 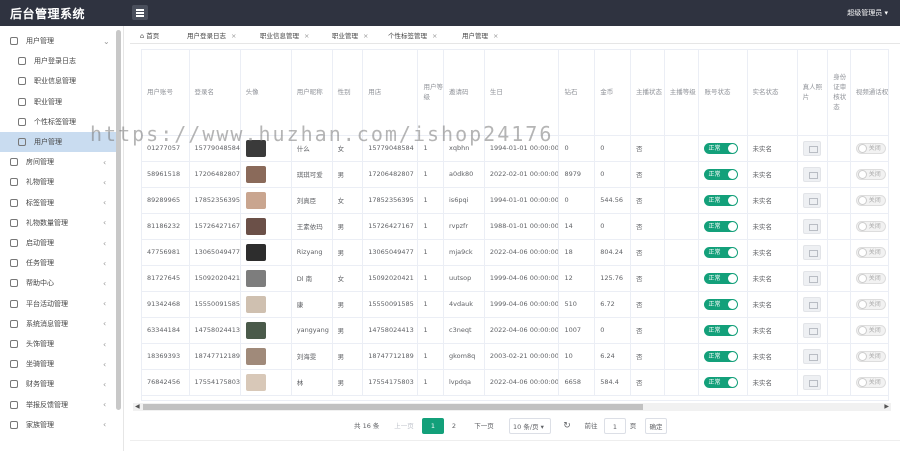 I want to click on sidebar-item: 举报反馈管理 ‹, so click(x=58, y=405).